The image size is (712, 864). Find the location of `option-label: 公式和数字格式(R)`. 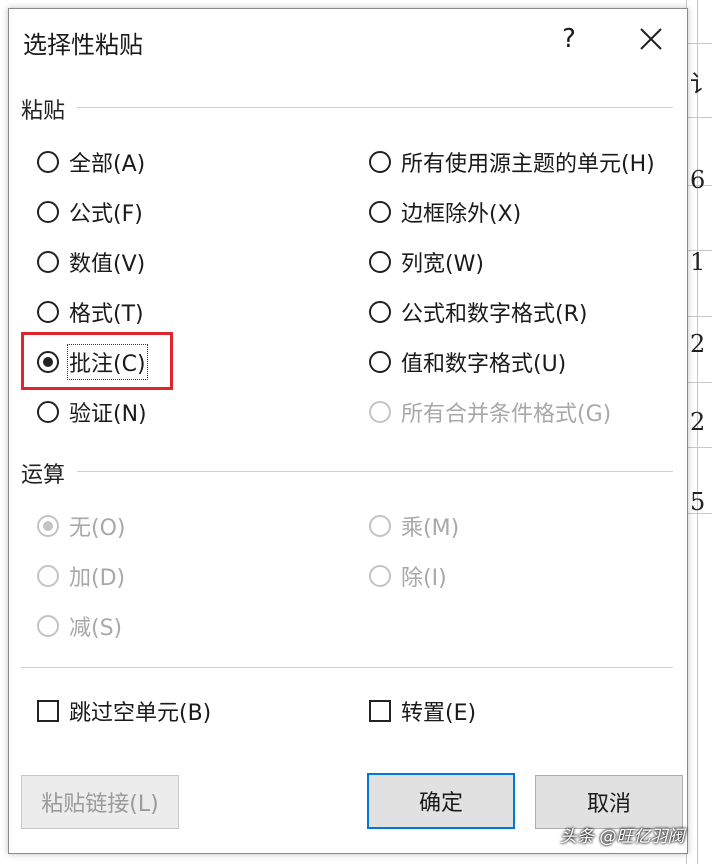

option-label: 公式和数字格式(R) is located at coordinates (494, 314).